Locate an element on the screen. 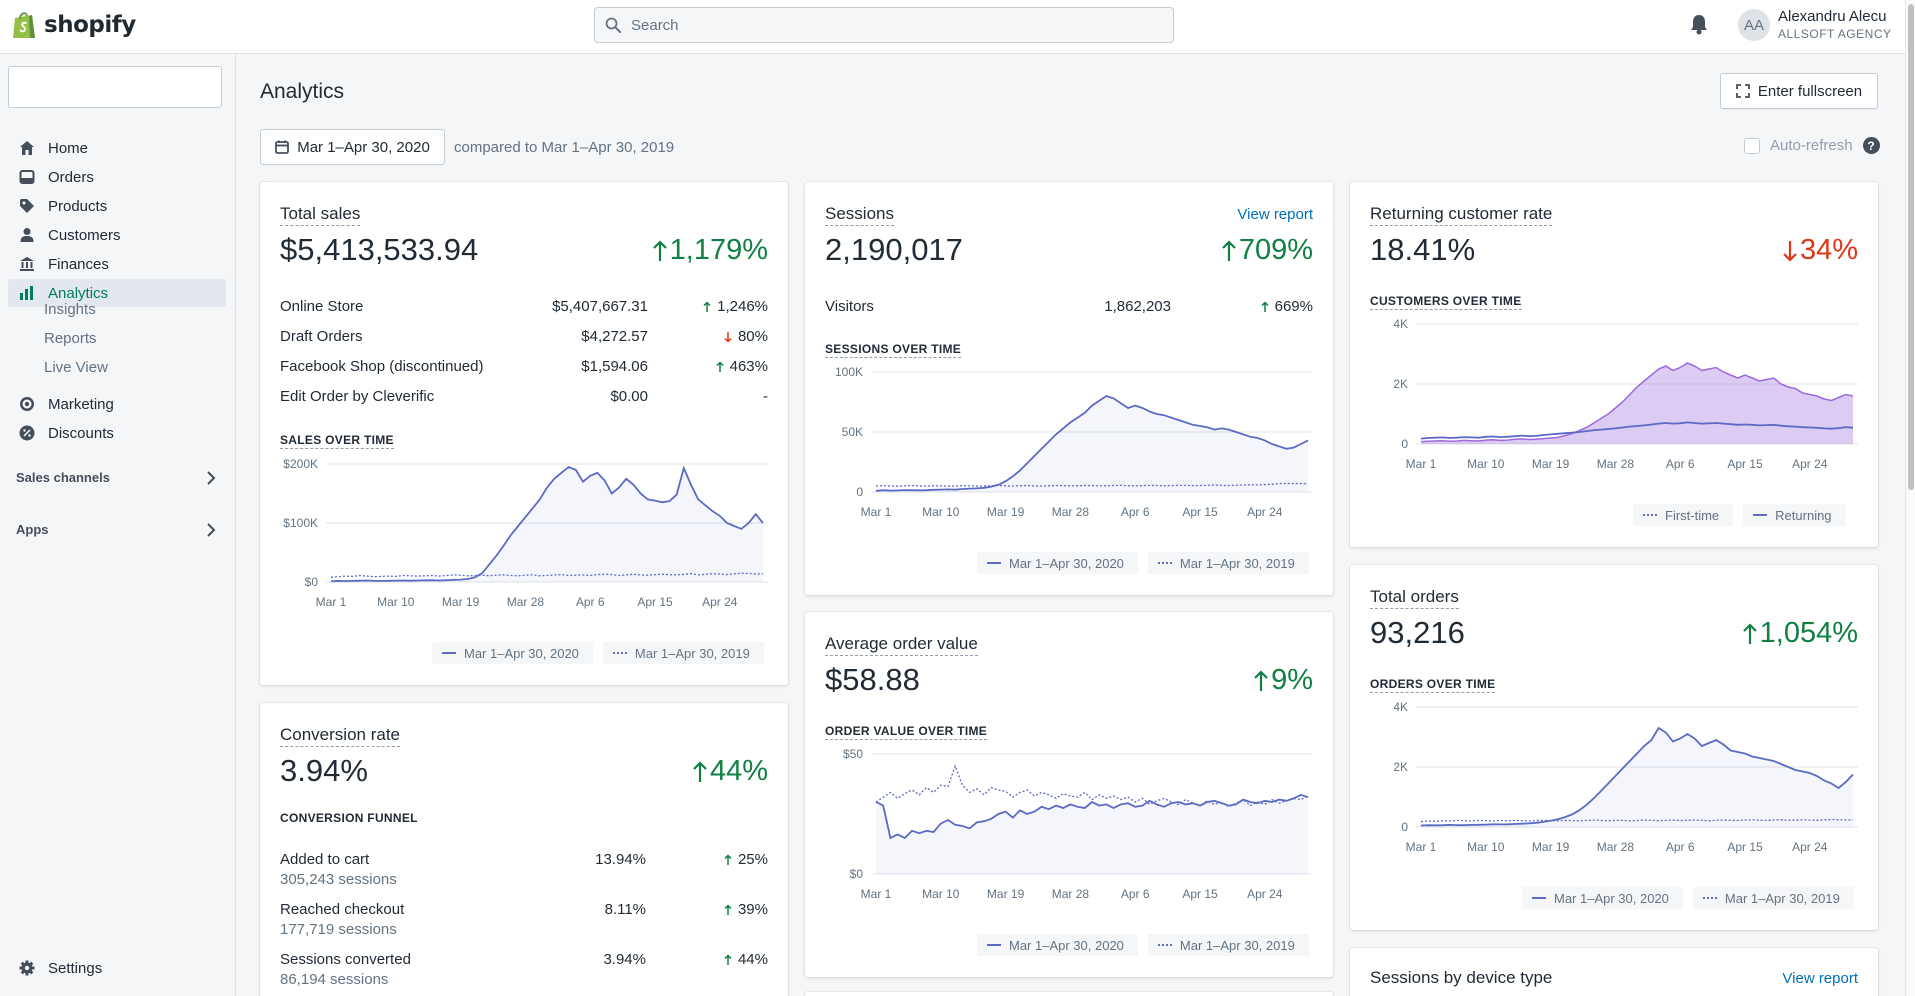 The image size is (1915, 996). fullscreen-icon is located at coordinates (1742, 91).